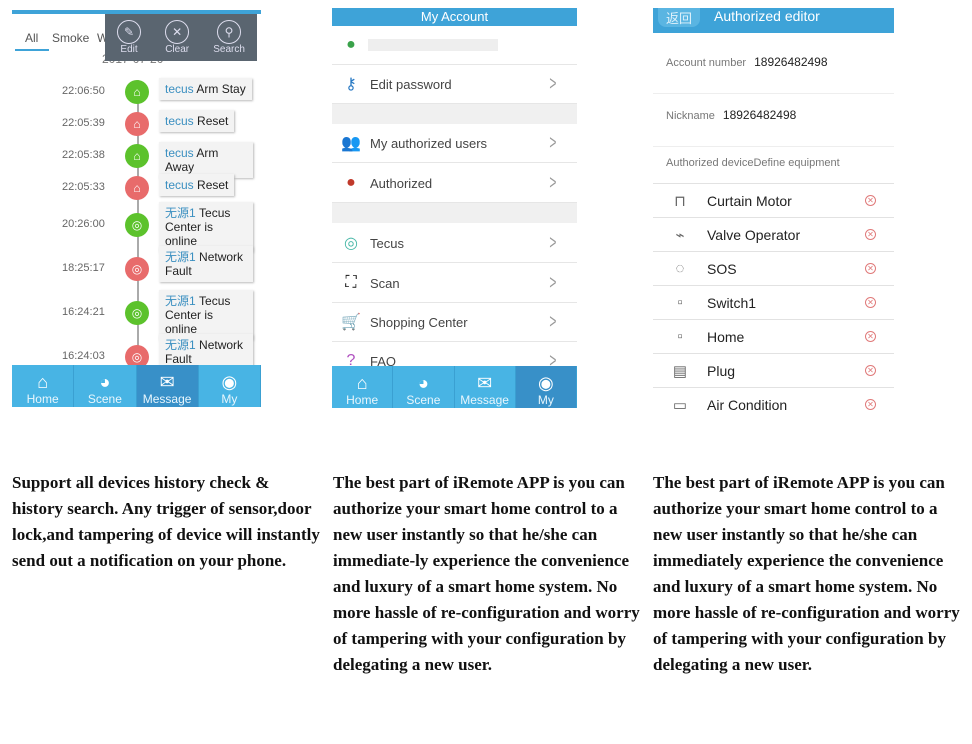 The height and width of the screenshot is (744, 972). I want to click on device-row: ⌁ Valve Operator ✕, so click(773, 234).